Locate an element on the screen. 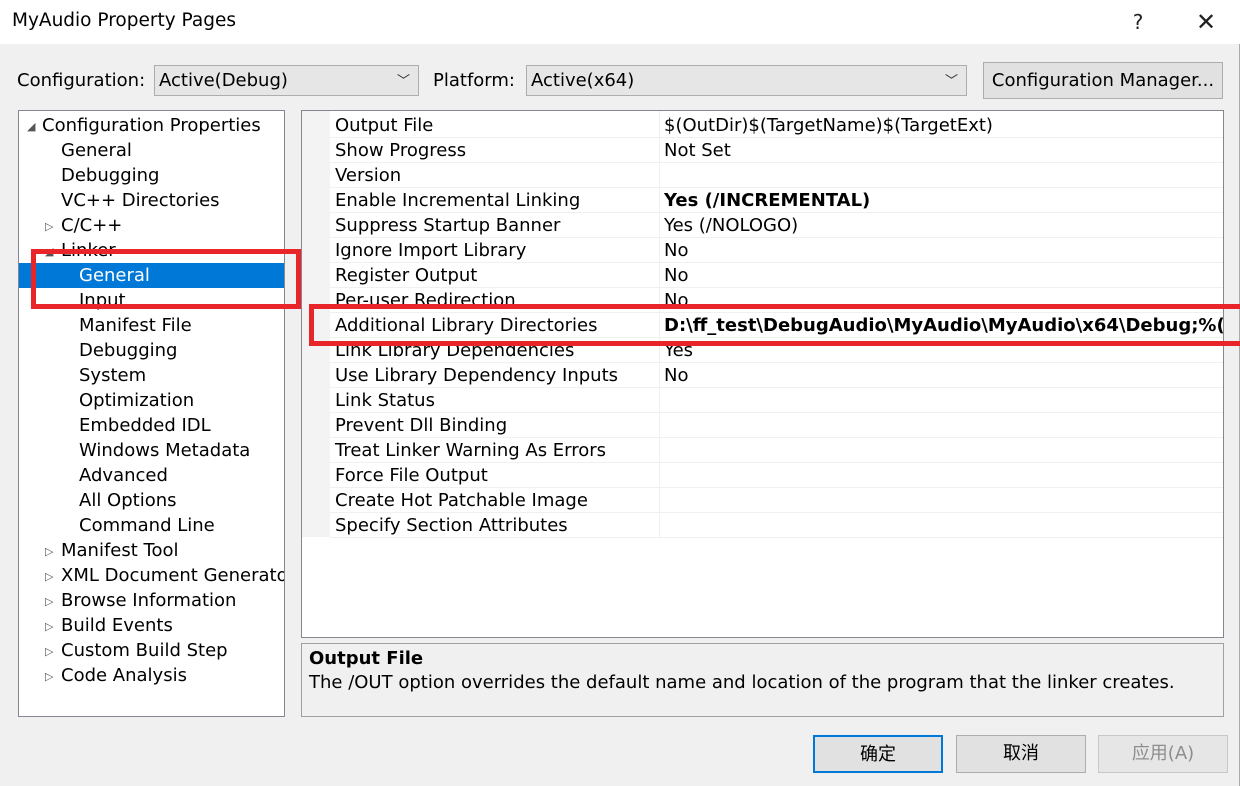 The width and height of the screenshot is (1240, 786). property-name: Treat Linker Warning As Errors is located at coordinates (471, 450).